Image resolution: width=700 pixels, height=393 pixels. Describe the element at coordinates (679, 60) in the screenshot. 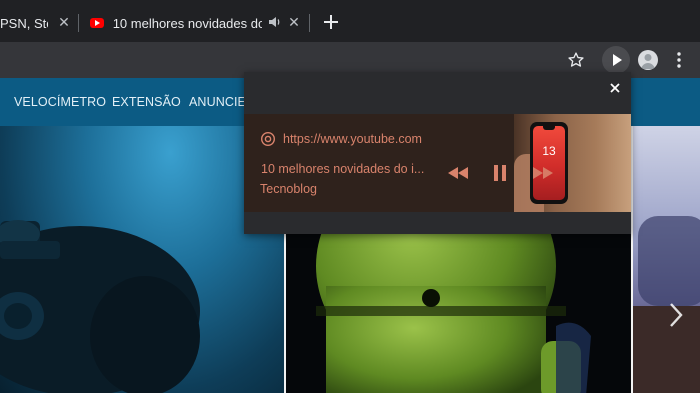

I see `menu-kebab-icon` at that location.